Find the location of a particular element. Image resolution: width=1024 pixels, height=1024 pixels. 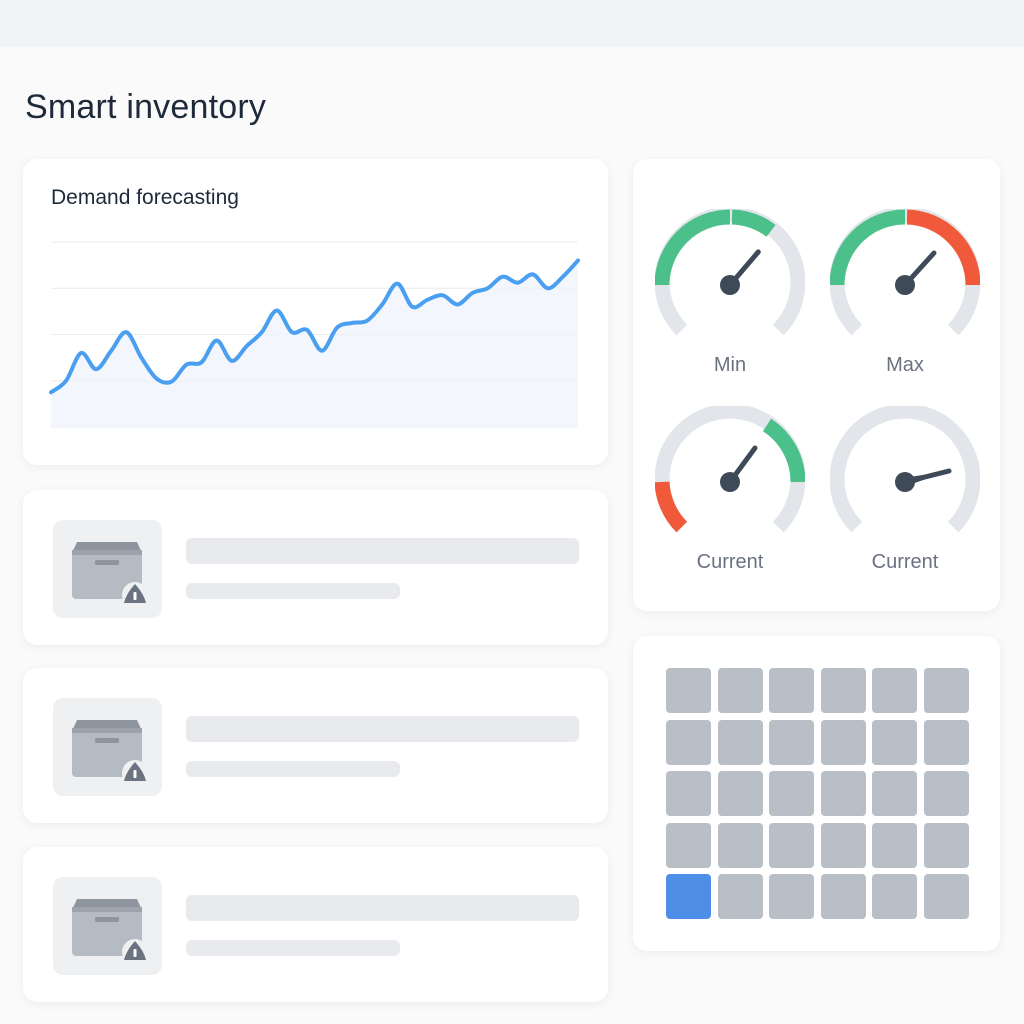

page-title: Smart inventory is located at coordinates (146, 107).